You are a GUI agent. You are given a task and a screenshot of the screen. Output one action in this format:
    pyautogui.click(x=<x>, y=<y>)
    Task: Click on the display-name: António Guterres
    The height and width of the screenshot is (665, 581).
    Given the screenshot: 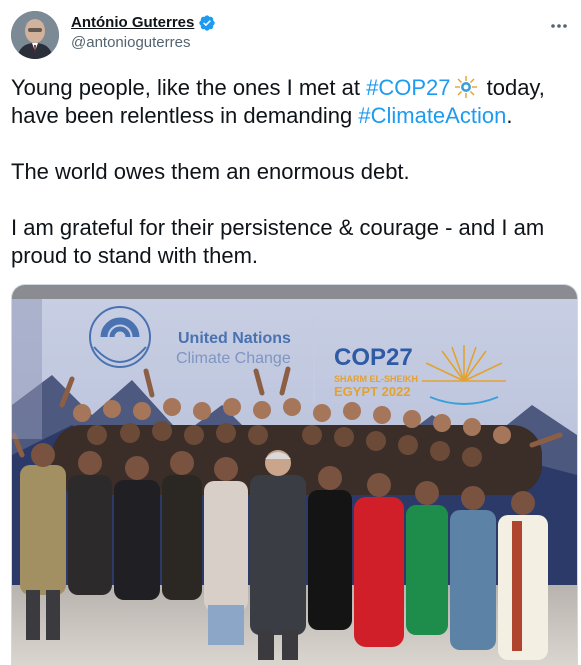 What is the action you would take?
    pyautogui.click(x=143, y=23)
    